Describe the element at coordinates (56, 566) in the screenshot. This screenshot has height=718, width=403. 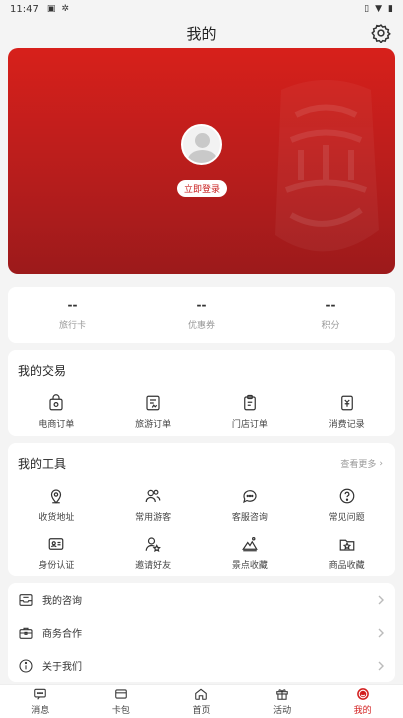
I see `item-label: 身份认证` at that location.